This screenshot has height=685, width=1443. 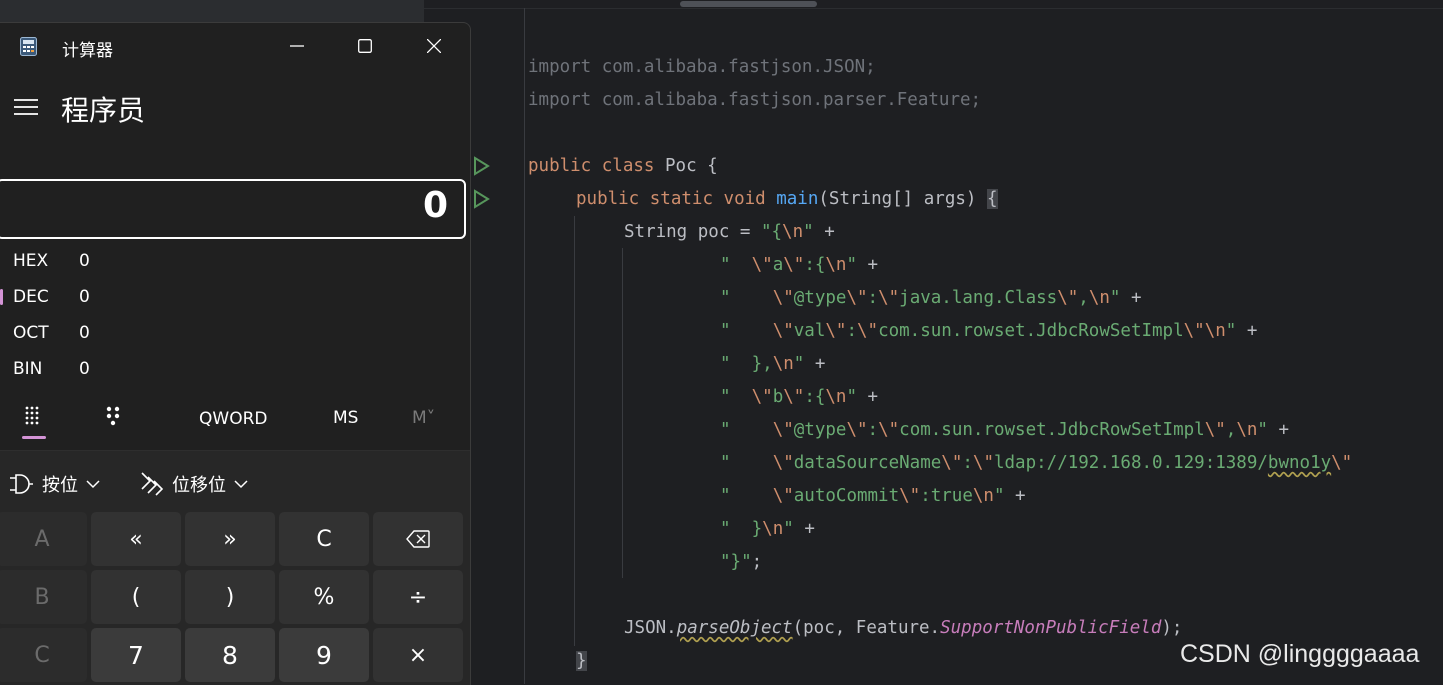 What do you see at coordinates (114, 416) in the screenshot?
I see `bit-toggle-keypad-icon` at bounding box center [114, 416].